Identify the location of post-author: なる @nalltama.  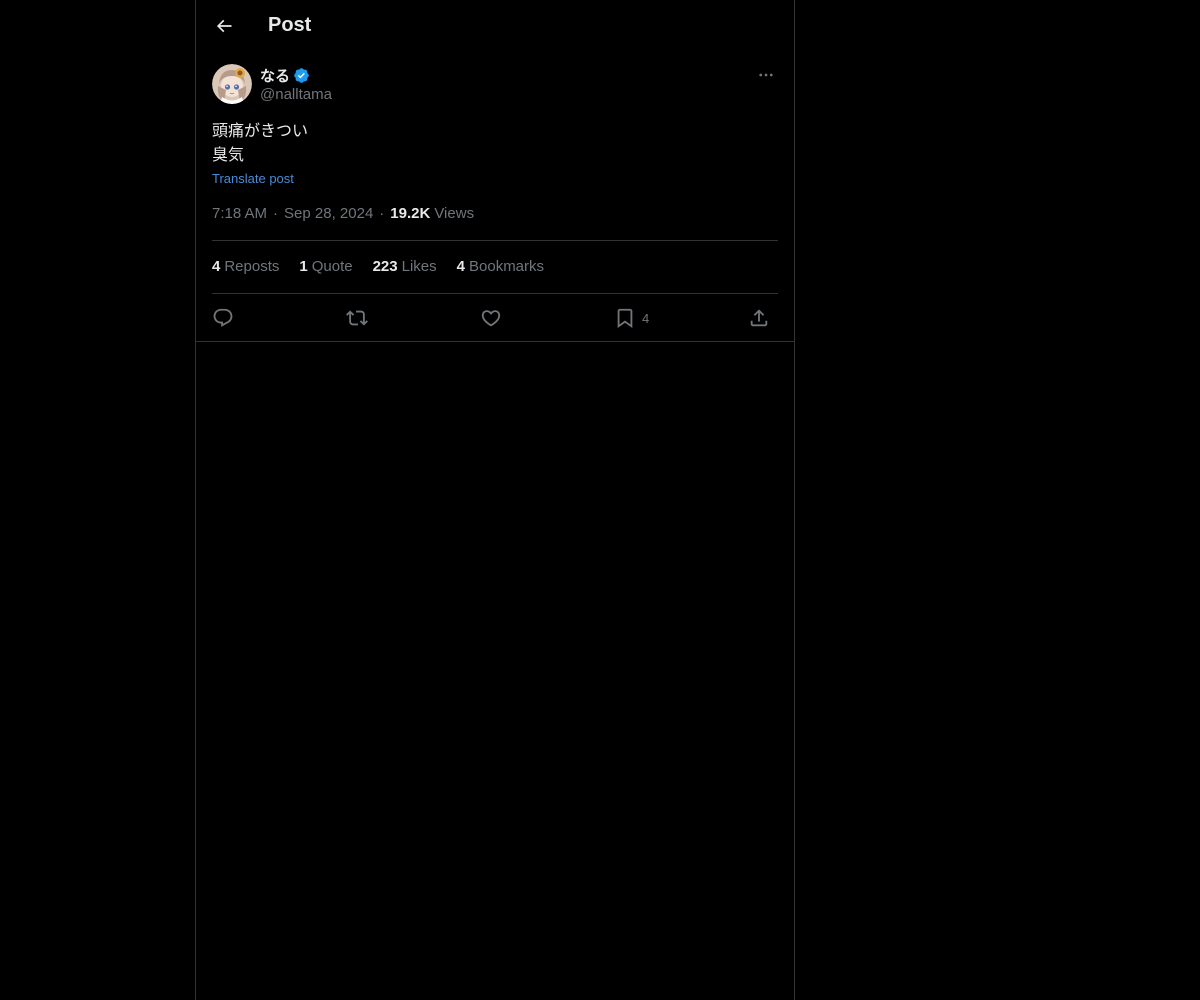
(495, 85).